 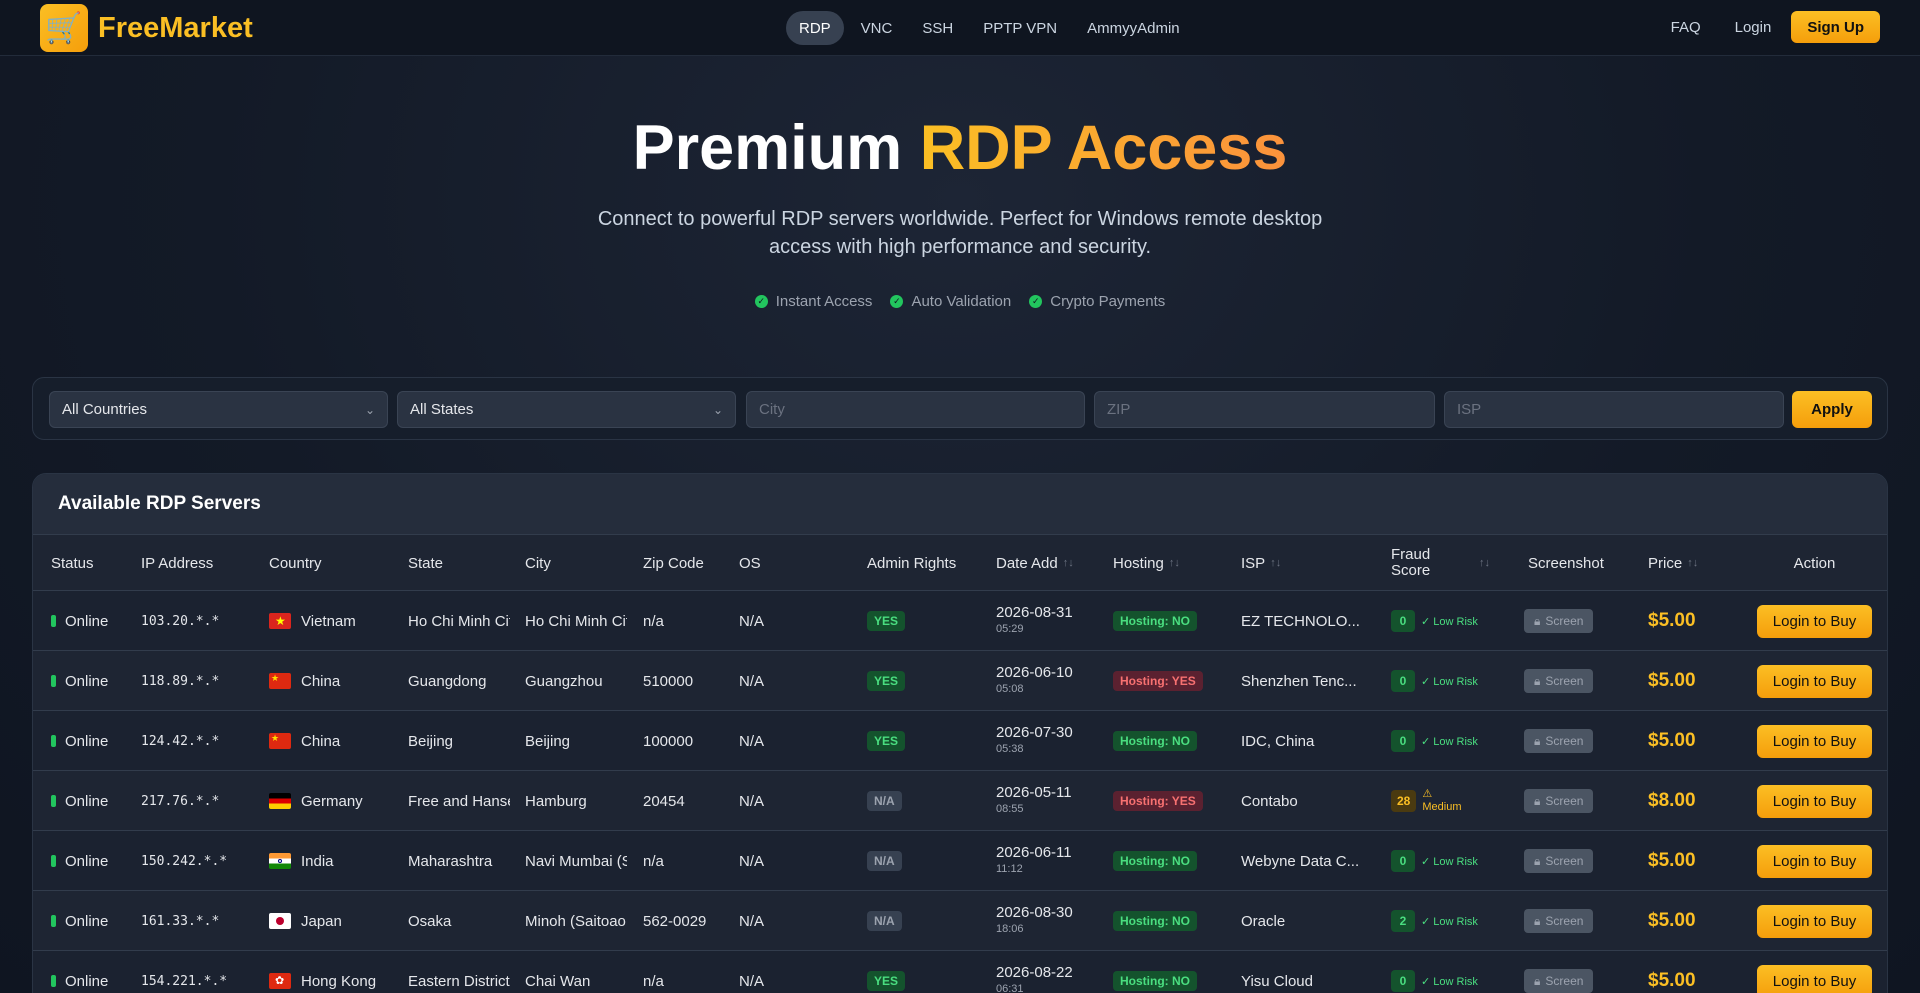 What do you see at coordinates (1264, 409) in the screenshot?
I see `zip-input: ZIP` at bounding box center [1264, 409].